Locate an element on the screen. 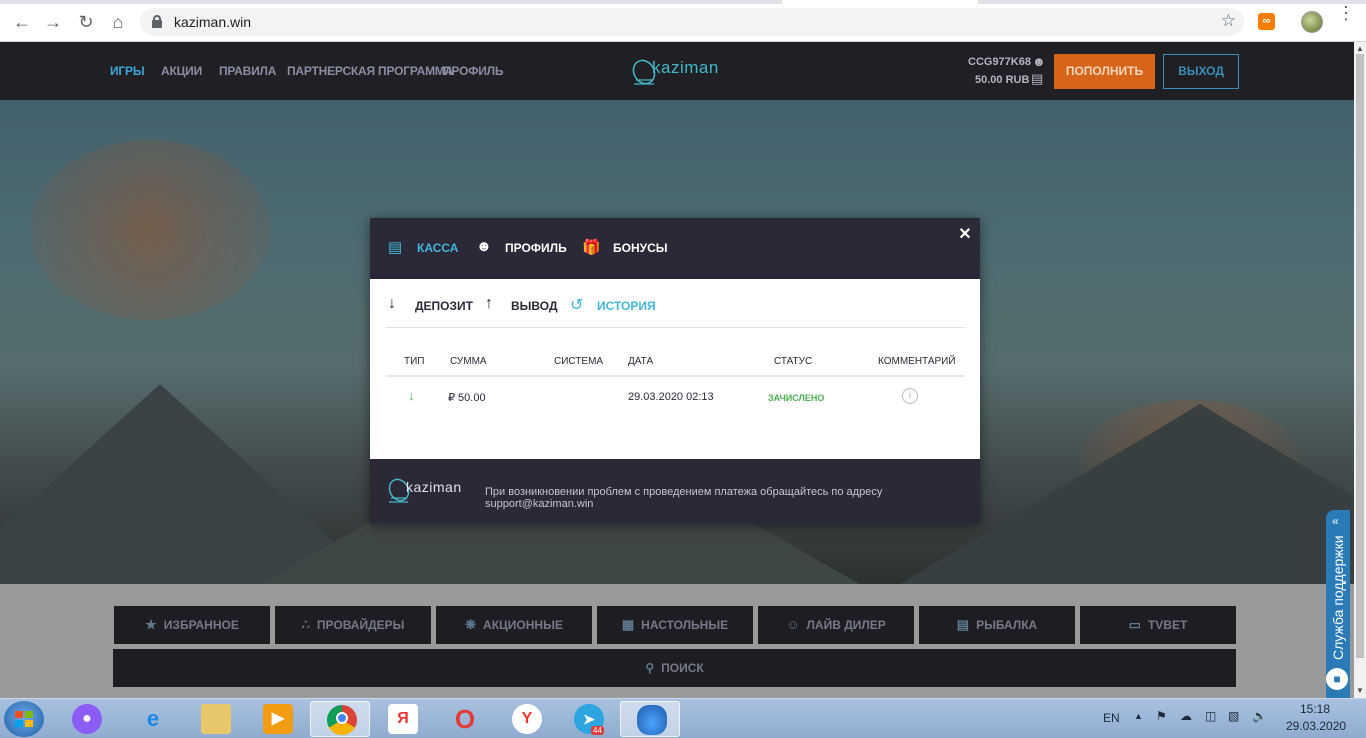  balance: 50.00 RUB is located at coordinates (1002, 80).